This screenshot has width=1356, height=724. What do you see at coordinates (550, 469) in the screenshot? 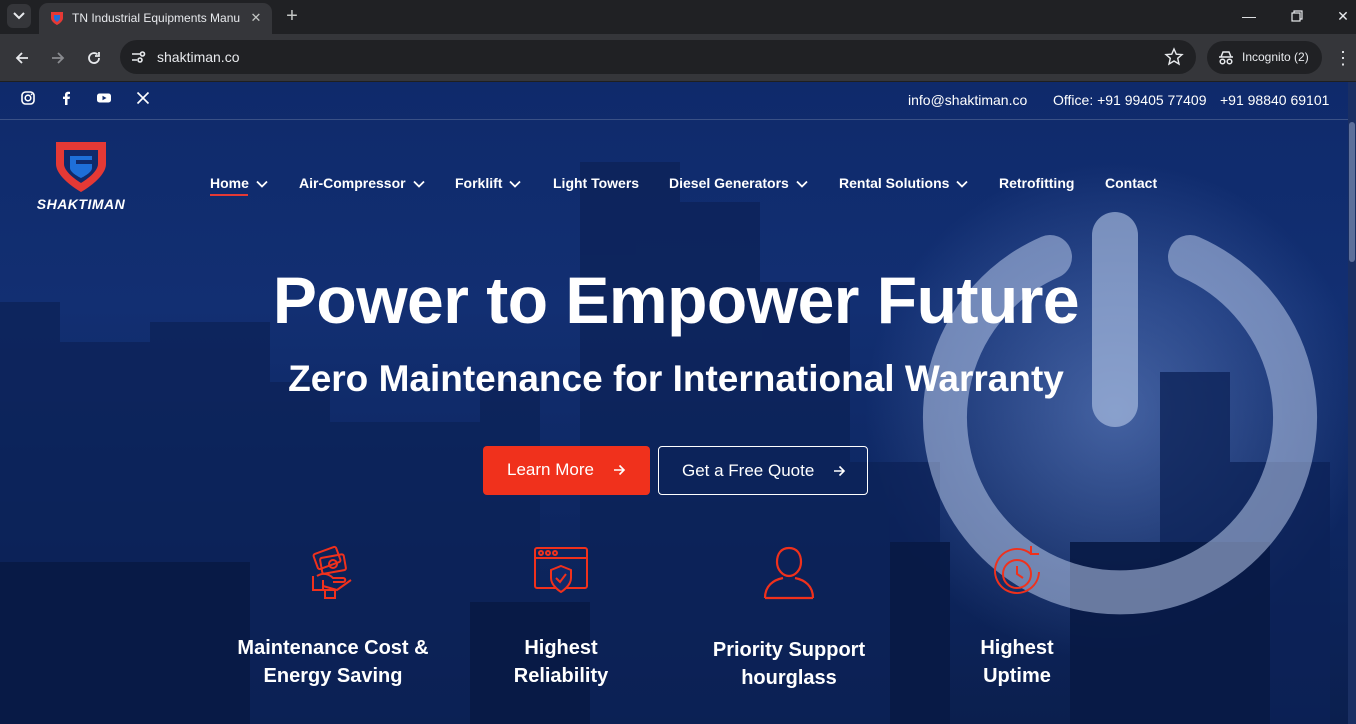
I see `learn-more-label: Learn More` at bounding box center [550, 469].